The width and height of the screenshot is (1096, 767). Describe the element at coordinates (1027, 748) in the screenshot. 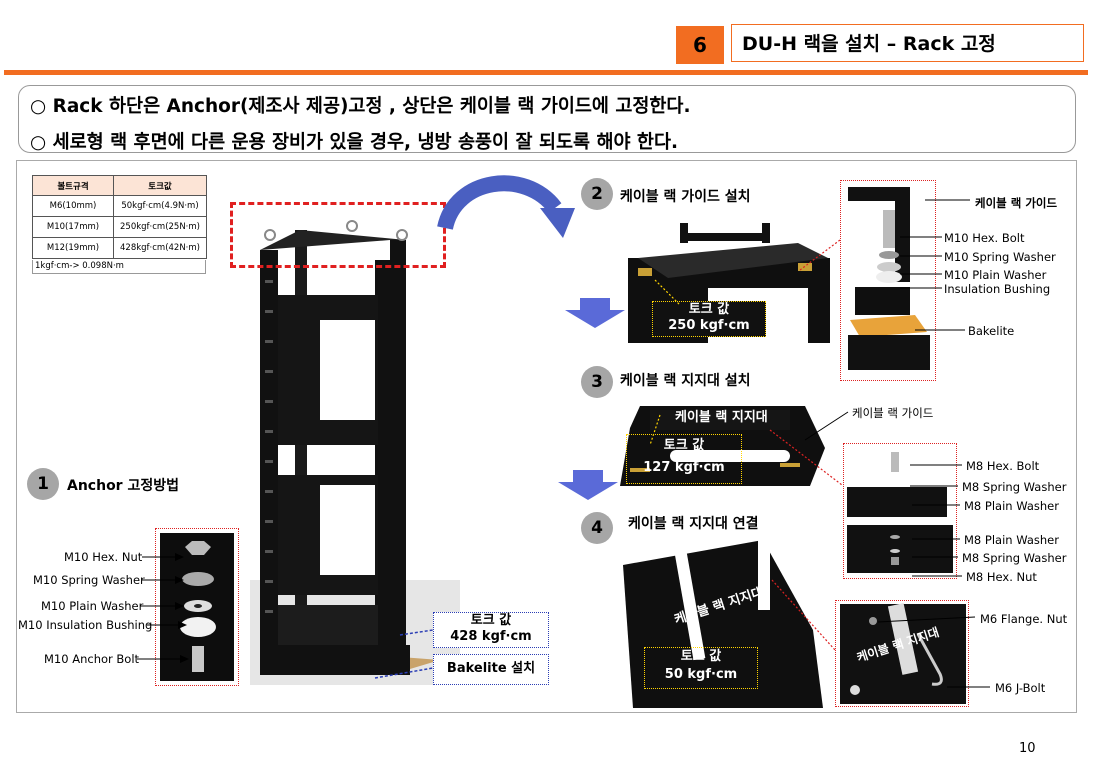

I see `page-number: 10` at that location.